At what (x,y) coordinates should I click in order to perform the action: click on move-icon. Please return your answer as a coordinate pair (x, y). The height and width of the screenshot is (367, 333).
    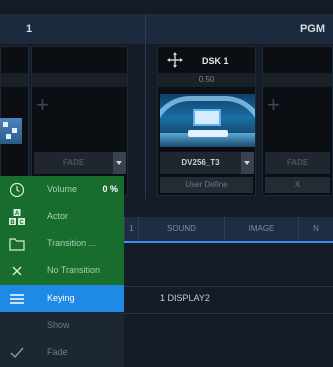
    Looking at the image, I should click on (175, 60).